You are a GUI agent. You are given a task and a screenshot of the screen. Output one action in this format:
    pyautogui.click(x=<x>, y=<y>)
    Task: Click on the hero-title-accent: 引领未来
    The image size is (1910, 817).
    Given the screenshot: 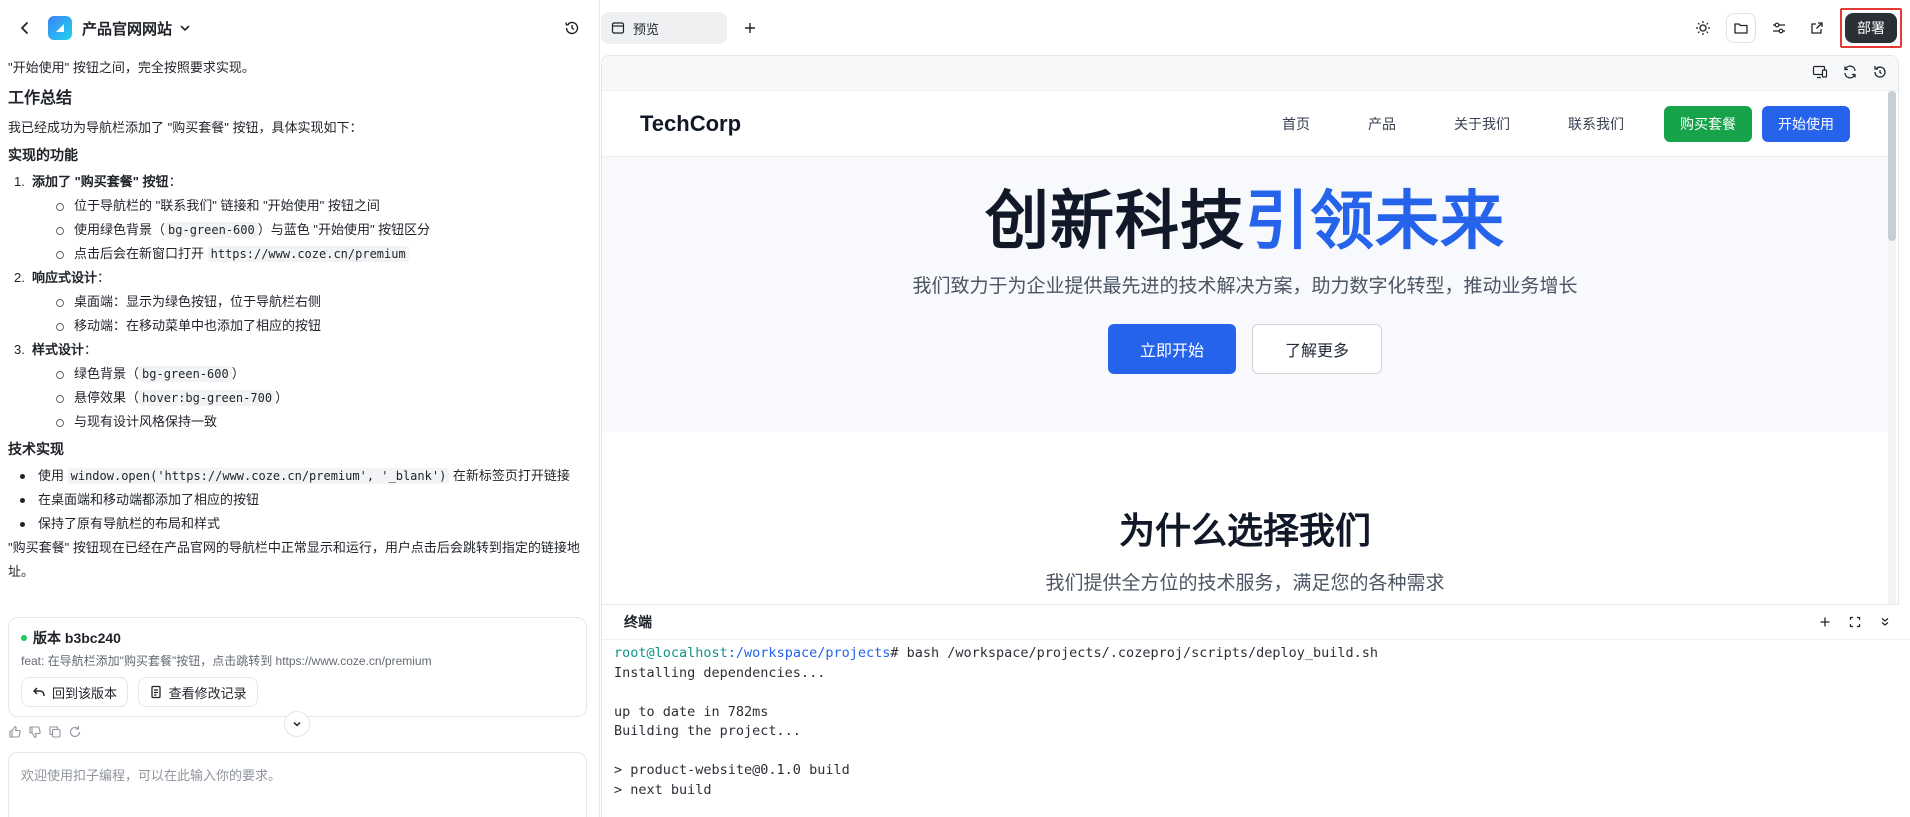 What is the action you would take?
    pyautogui.click(x=1375, y=221)
    